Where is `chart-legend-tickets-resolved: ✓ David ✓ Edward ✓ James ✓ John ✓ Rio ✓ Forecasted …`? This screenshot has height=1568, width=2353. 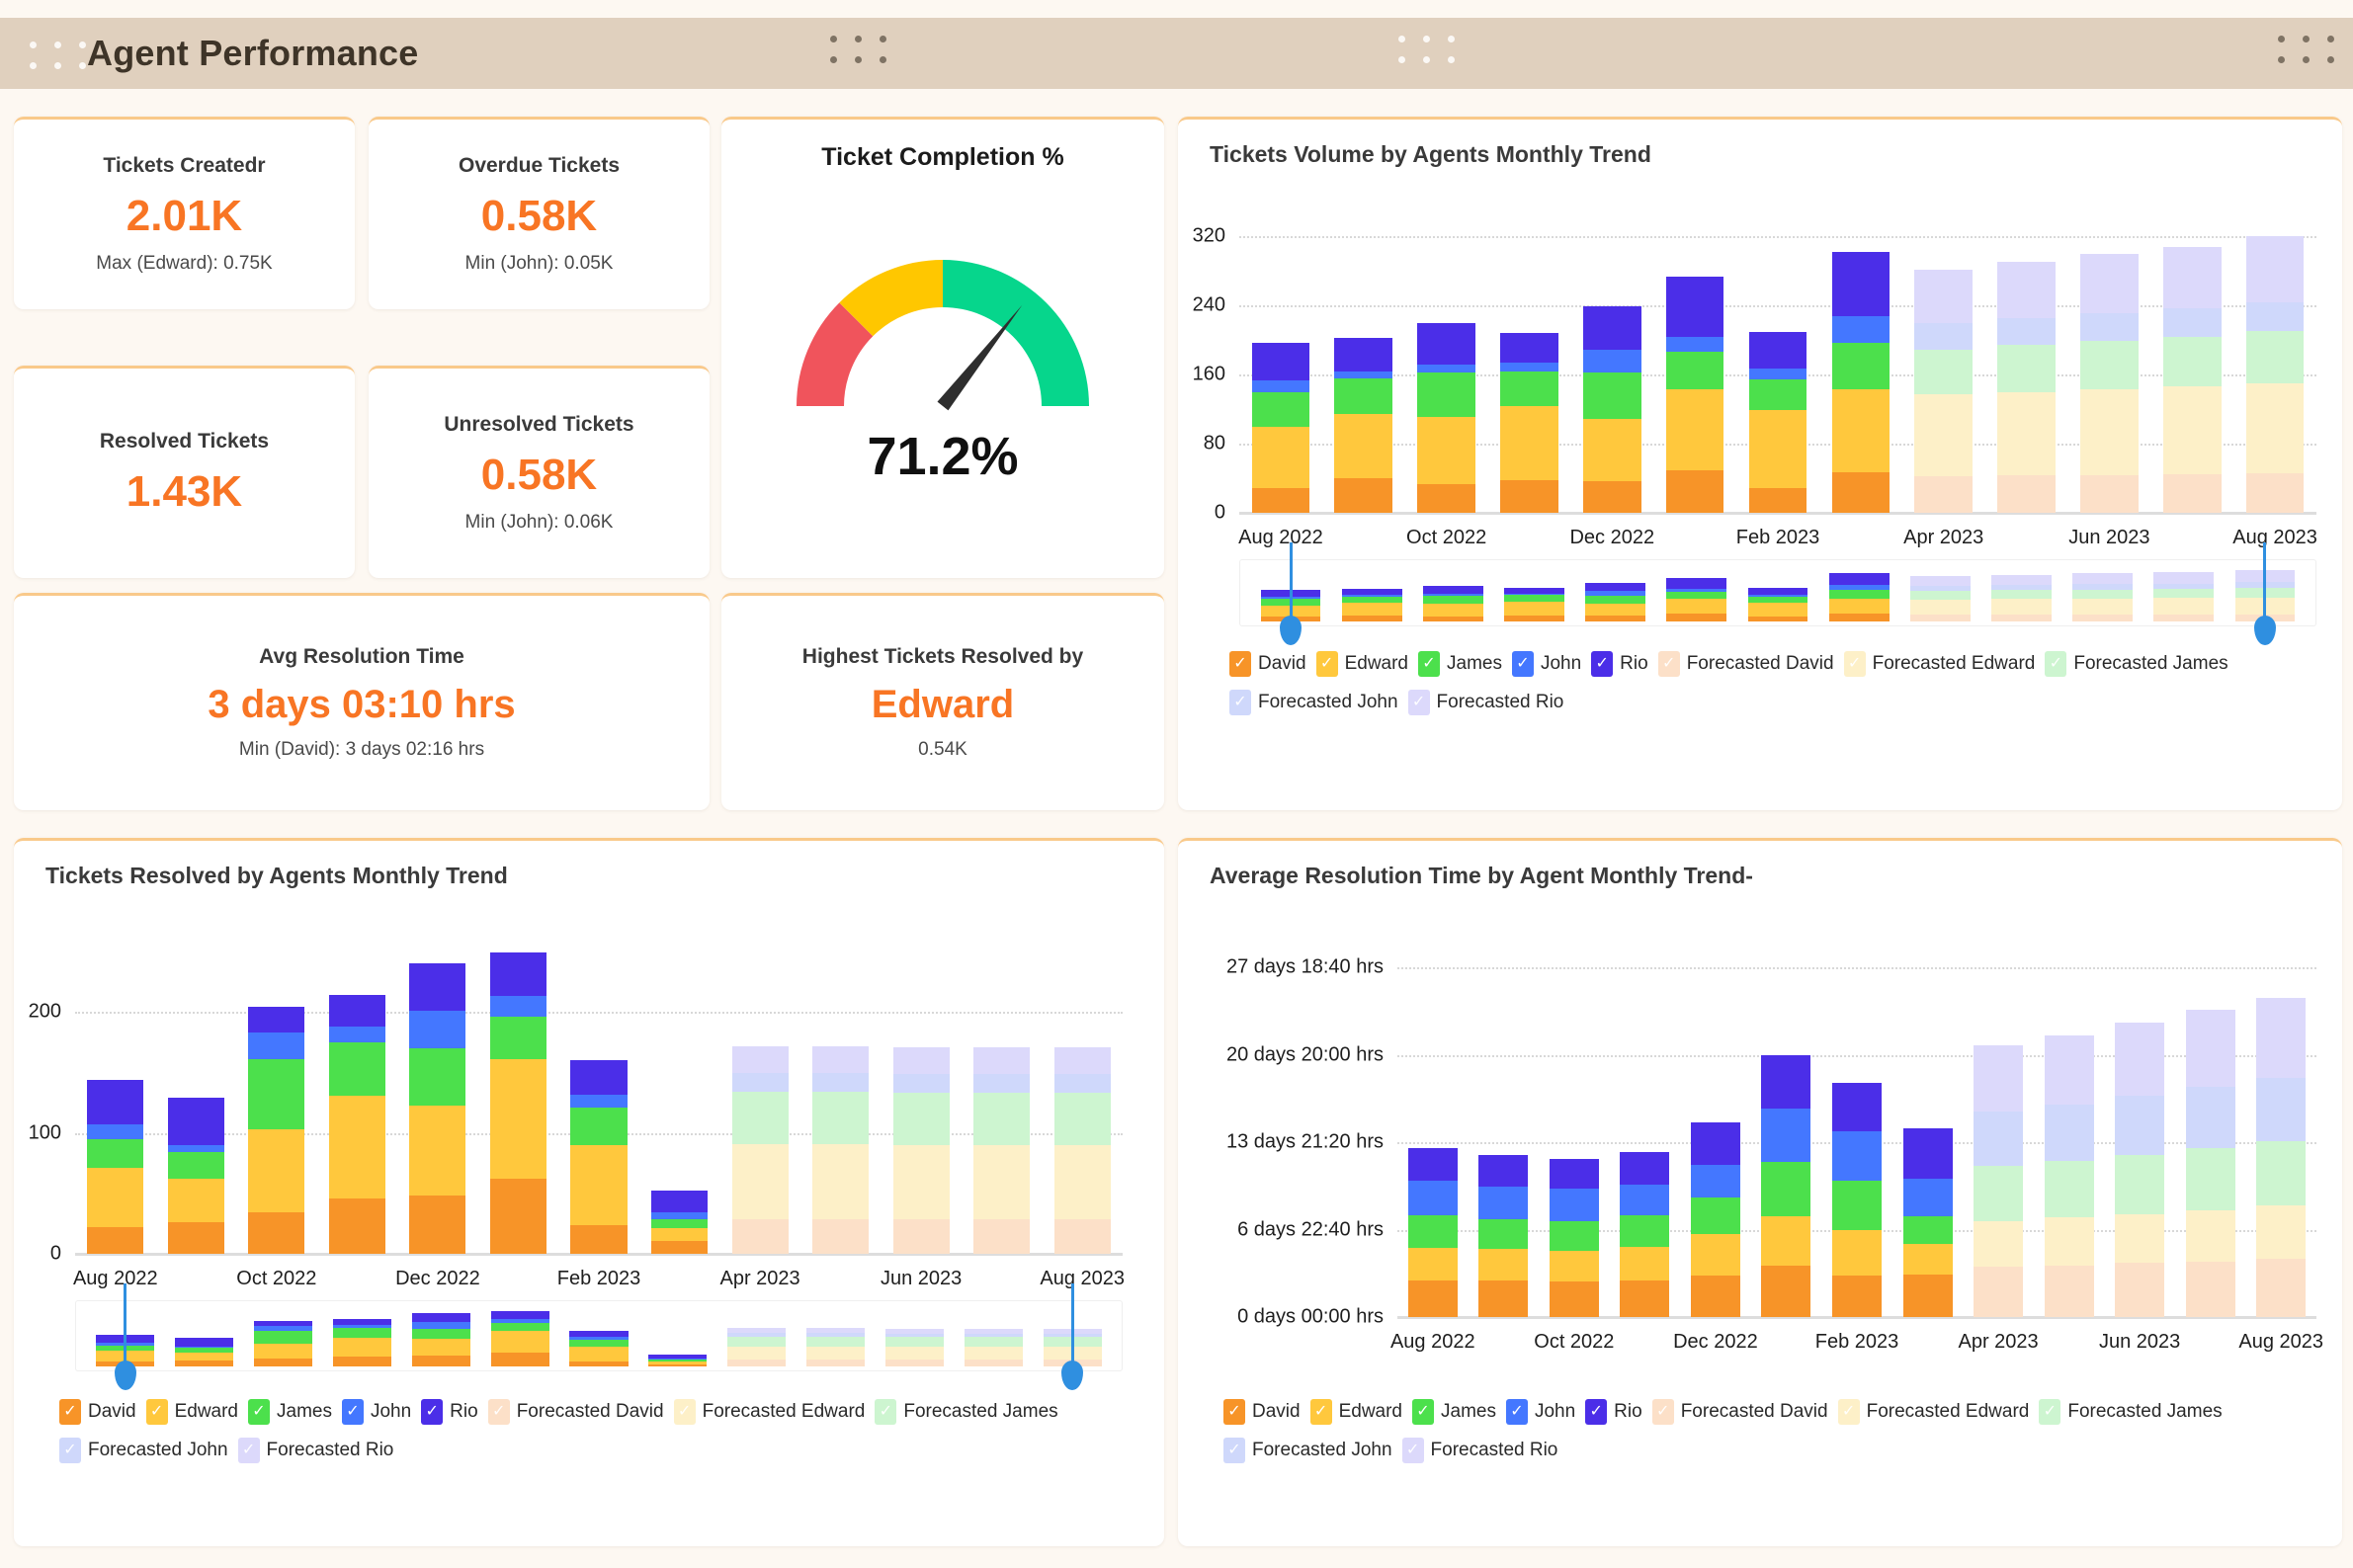 chart-legend-tickets-resolved: ✓ David ✓ Edward ✓ James ✓ John ✓ Rio ✓ Forecasted … is located at coordinates (602, 1431).